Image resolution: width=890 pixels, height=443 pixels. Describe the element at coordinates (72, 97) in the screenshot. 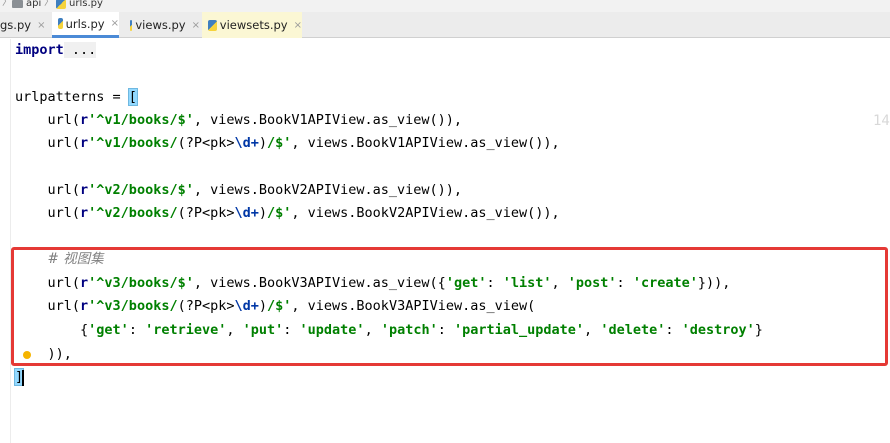

I see `code-text: urlpatterns =` at that location.